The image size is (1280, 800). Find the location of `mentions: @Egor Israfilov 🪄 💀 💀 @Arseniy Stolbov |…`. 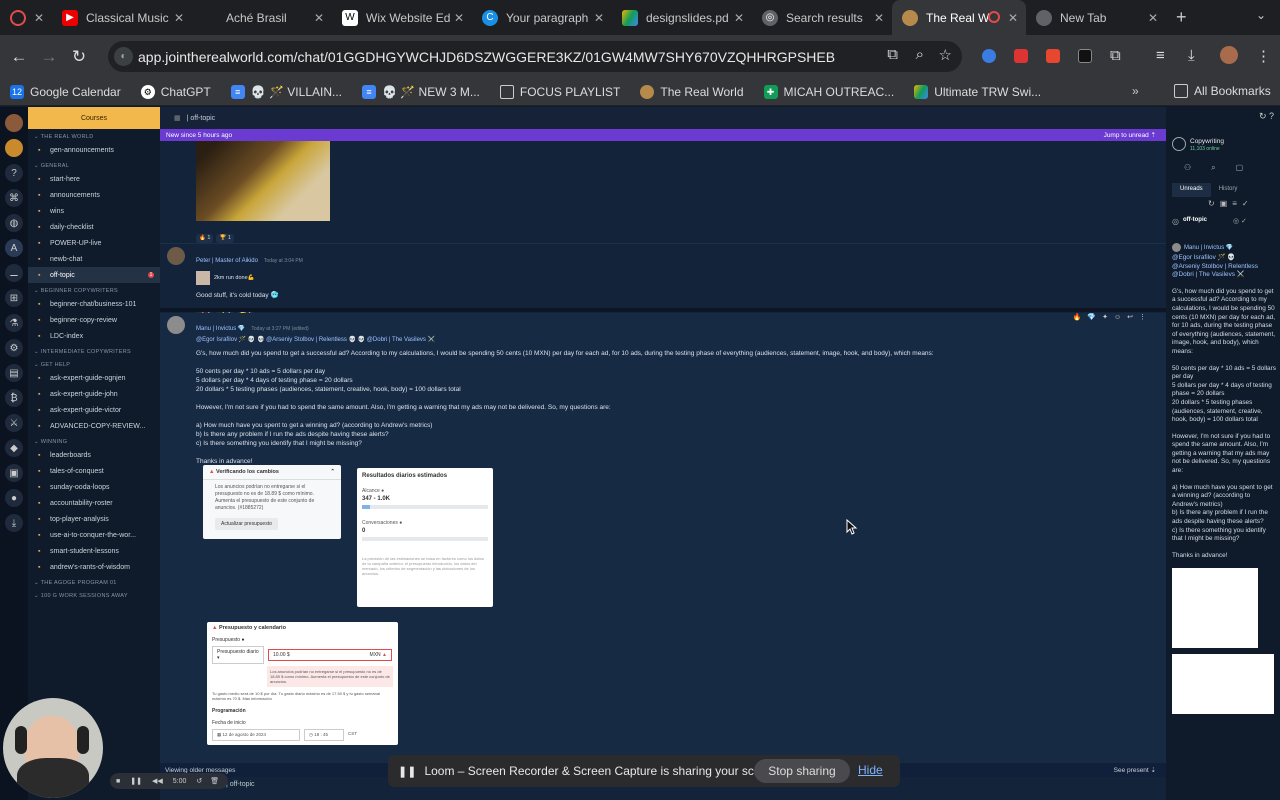

mentions: @Egor Israfilov 🪄 💀 💀 @Arseniy Stolbov |… is located at coordinates (646, 339).